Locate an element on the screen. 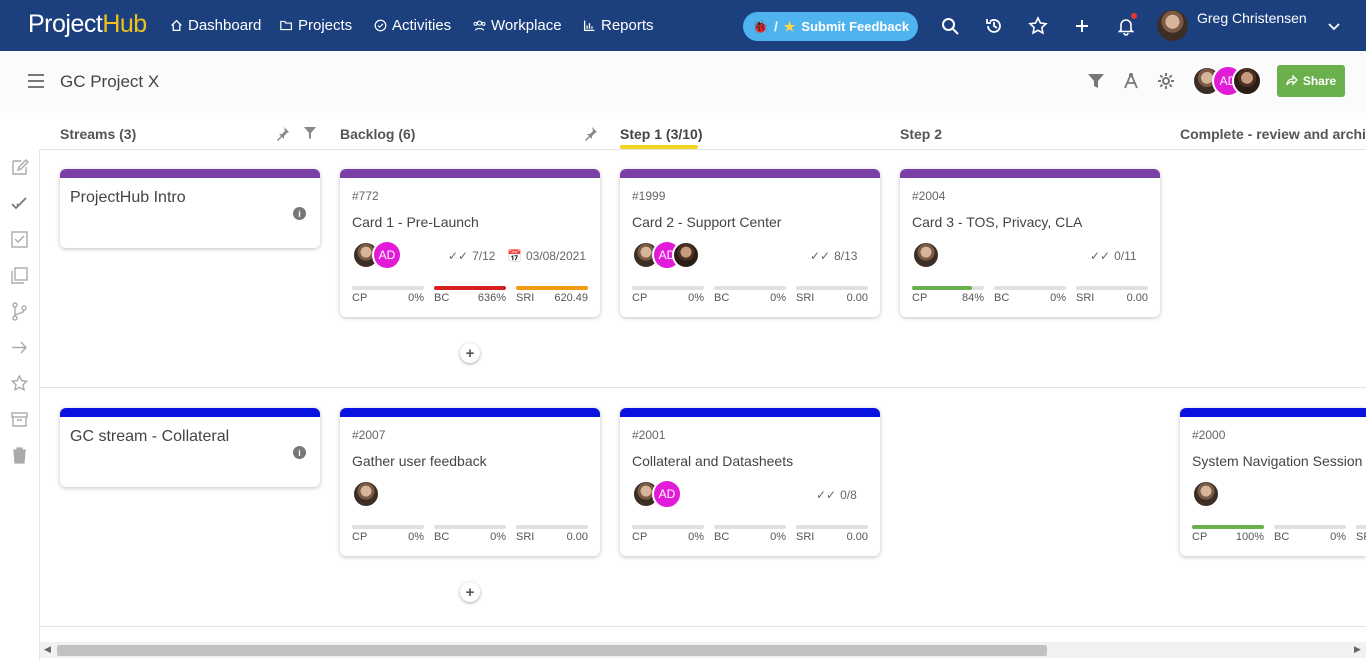 Image resolution: width=1366 pixels, height=660 pixels. settings-gear-icon is located at coordinates (1166, 81).